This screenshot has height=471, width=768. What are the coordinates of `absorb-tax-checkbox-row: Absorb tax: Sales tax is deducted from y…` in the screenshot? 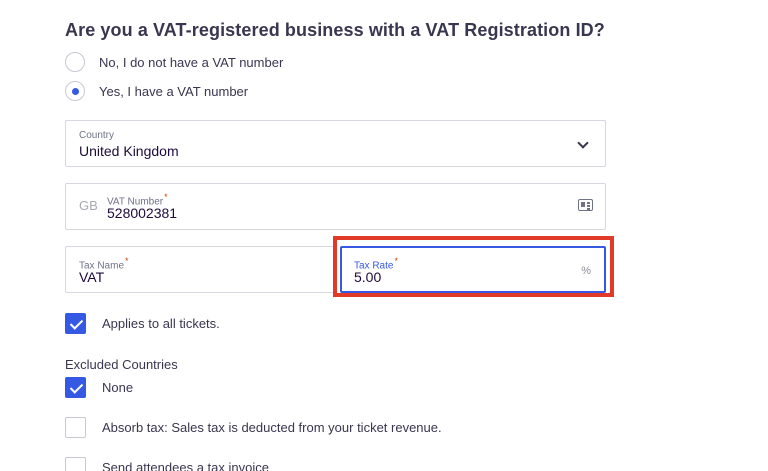 It's located at (253, 427).